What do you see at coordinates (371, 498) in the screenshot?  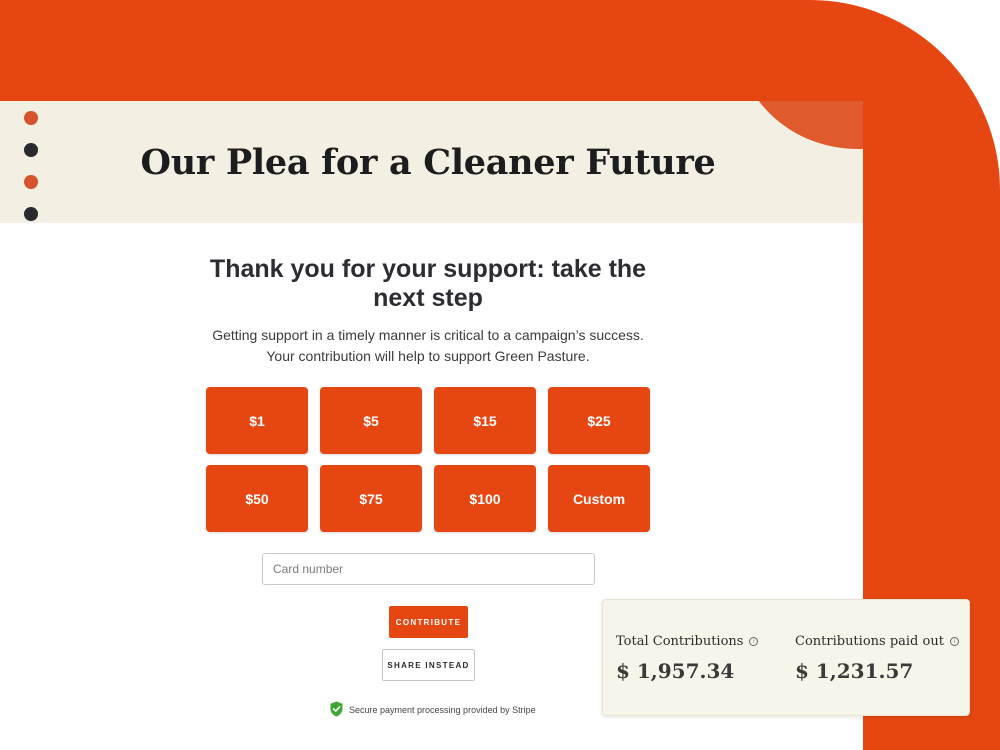 I see `amount-button-75: $75` at bounding box center [371, 498].